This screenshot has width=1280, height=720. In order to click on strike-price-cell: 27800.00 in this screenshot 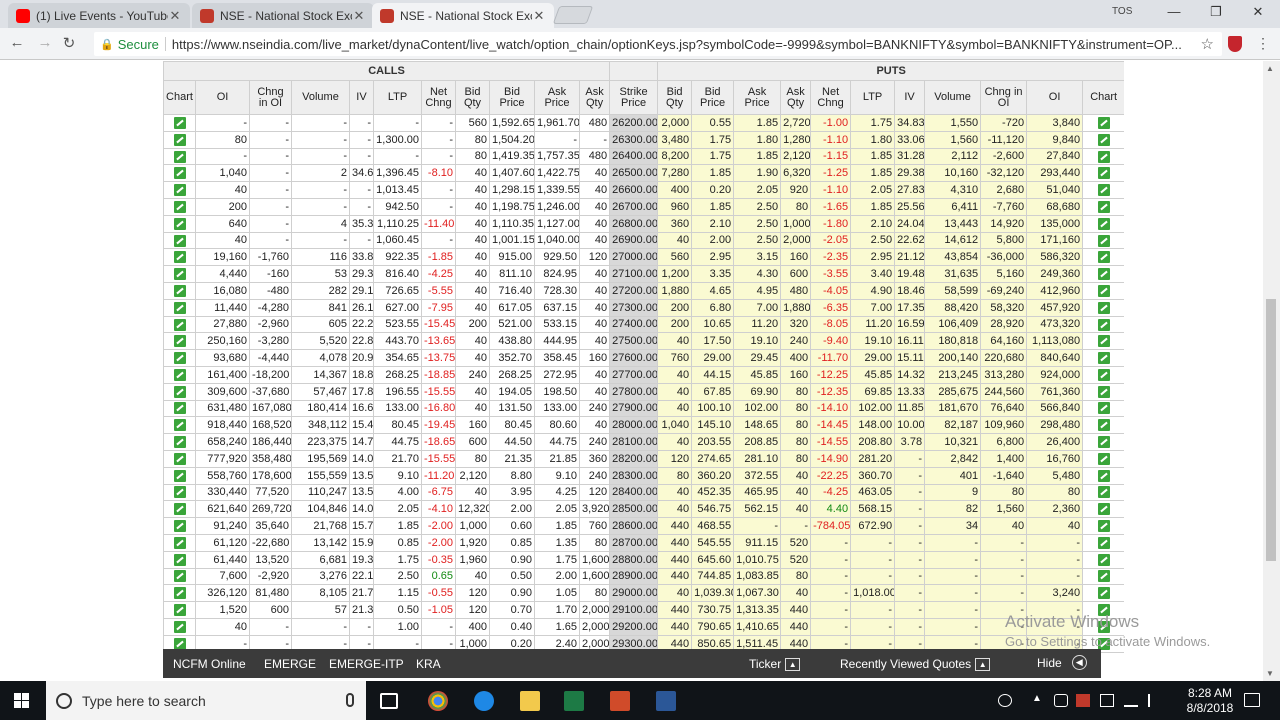, I will do `click(634, 391)`.